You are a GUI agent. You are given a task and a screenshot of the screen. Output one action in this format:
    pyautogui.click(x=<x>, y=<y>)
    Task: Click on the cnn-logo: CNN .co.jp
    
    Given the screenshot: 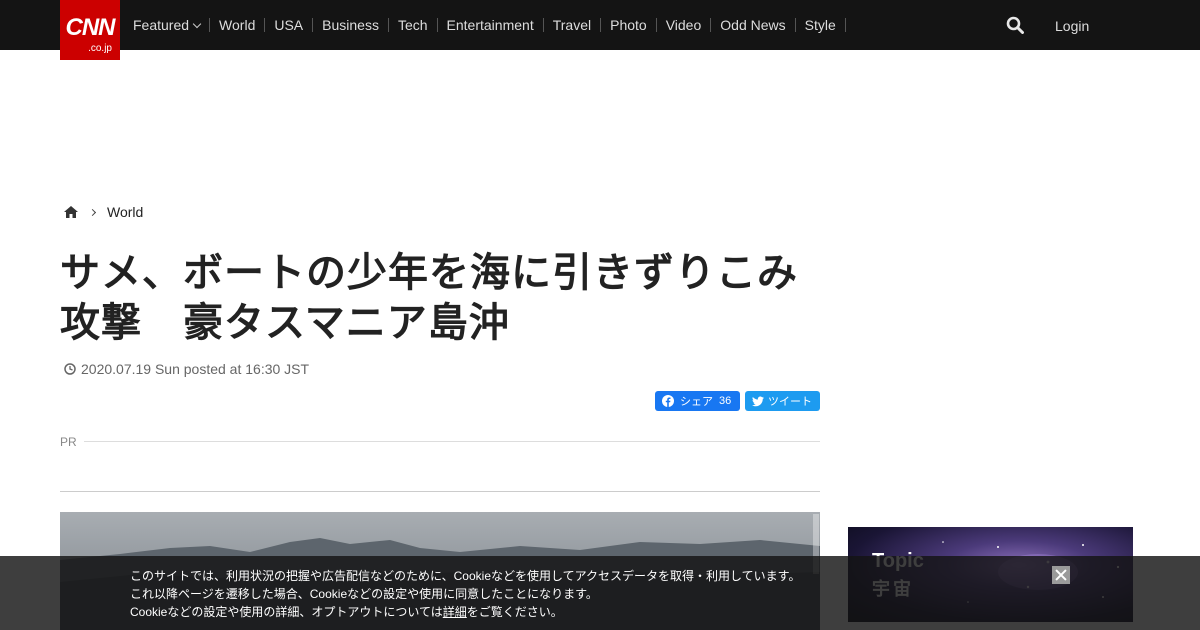 What is the action you would take?
    pyautogui.click(x=90, y=30)
    